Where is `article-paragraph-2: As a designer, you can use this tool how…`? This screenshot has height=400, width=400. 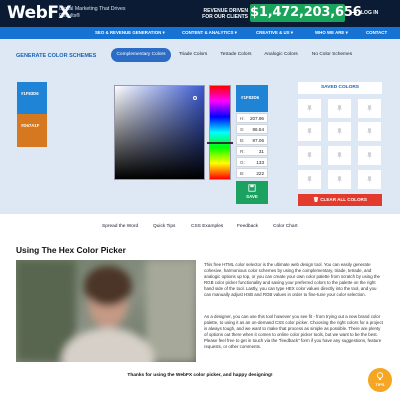
article-paragraph-2: As a designer, you can use this tool how… is located at coordinates (293, 332).